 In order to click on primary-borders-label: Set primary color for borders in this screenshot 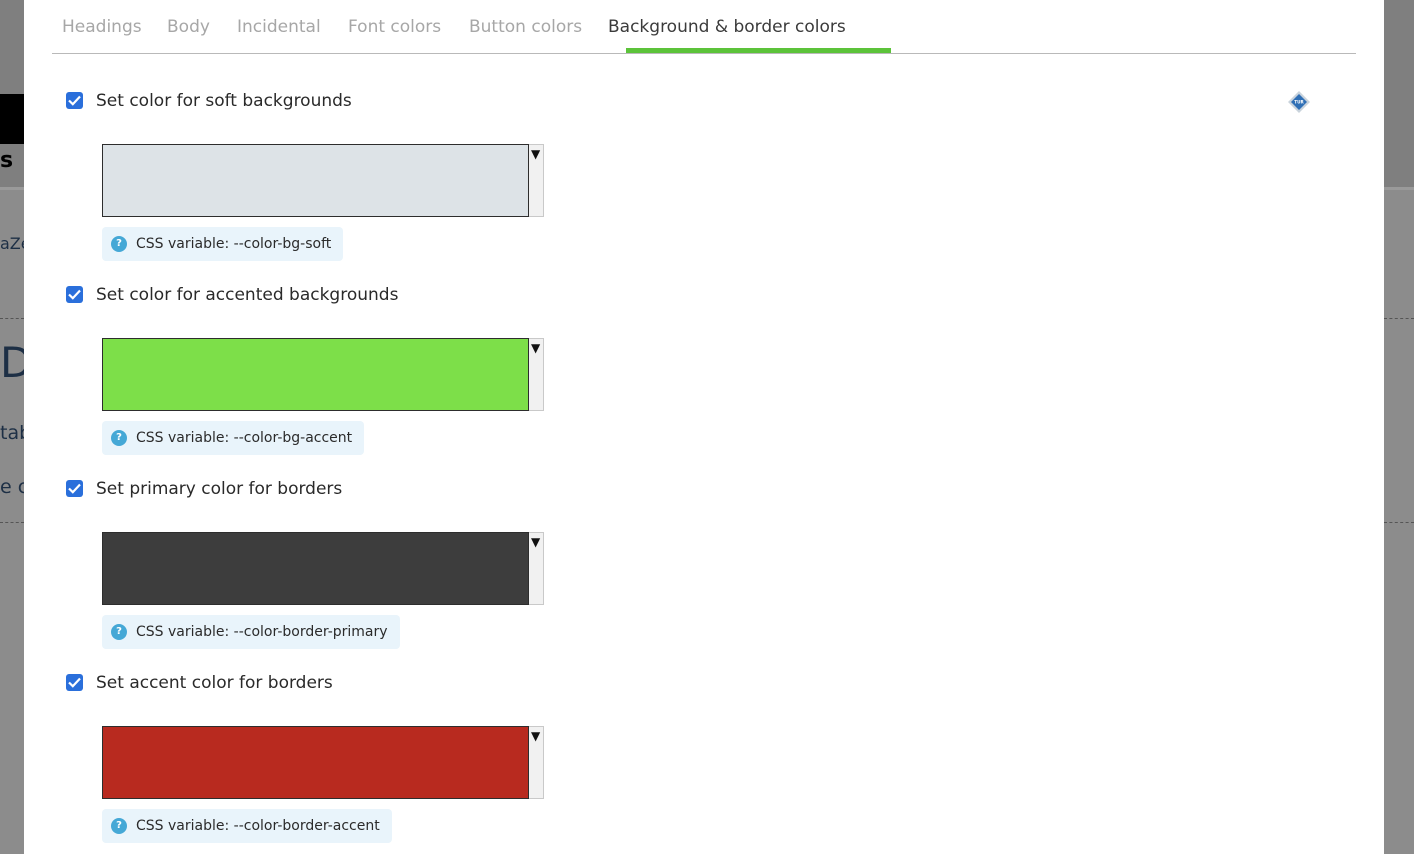, I will do `click(219, 489)`.